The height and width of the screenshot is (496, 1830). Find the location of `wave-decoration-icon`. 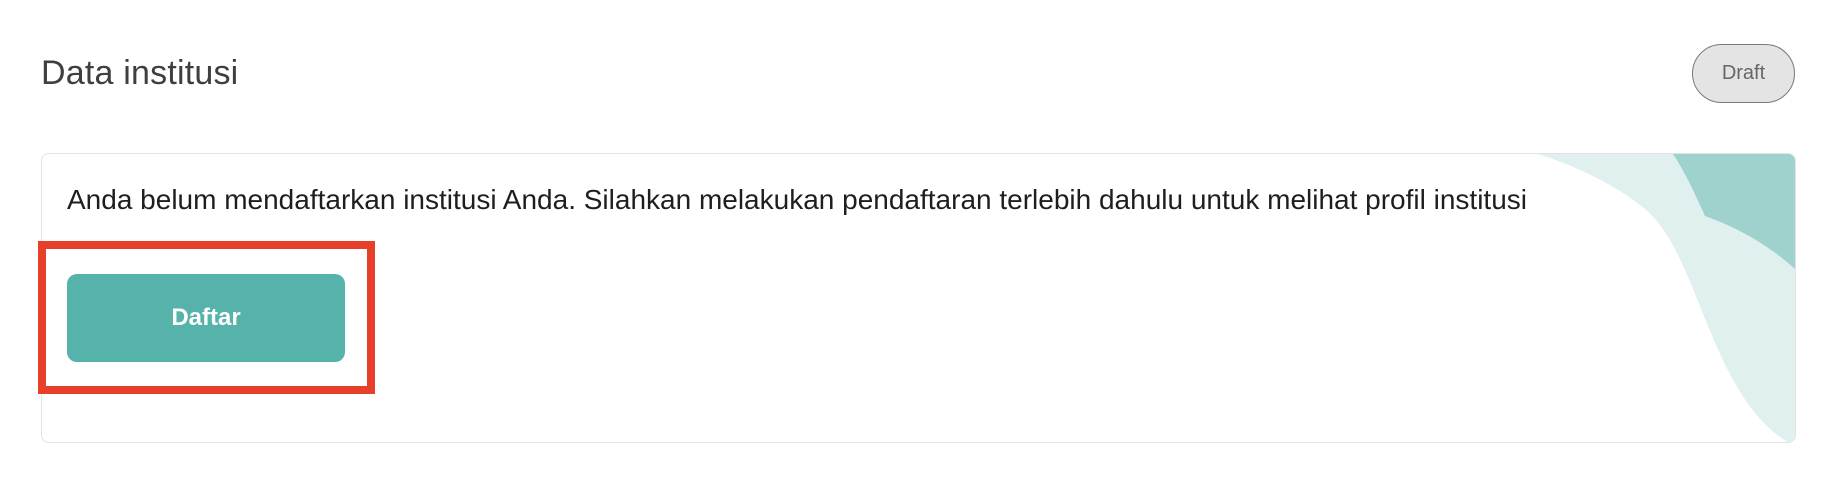

wave-decoration-icon is located at coordinates (1666, 298).